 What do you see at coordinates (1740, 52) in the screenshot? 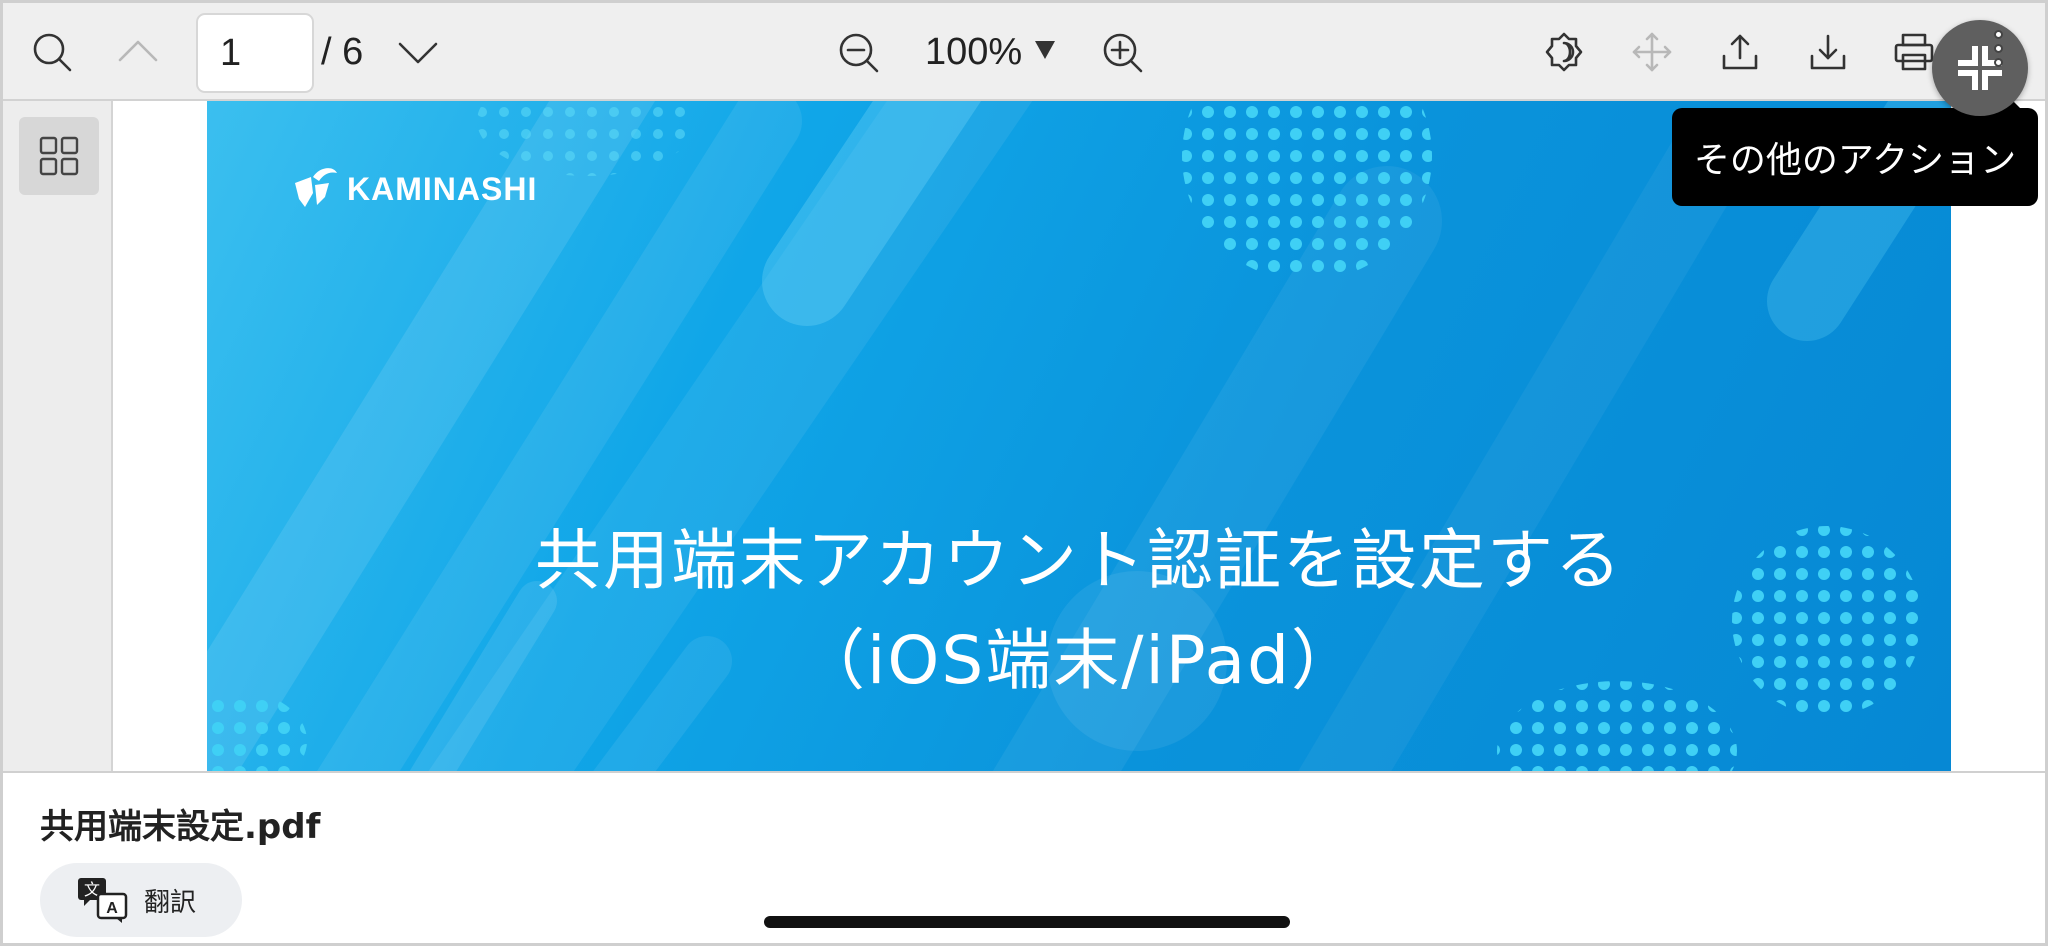
I see `upload-icon` at bounding box center [1740, 52].